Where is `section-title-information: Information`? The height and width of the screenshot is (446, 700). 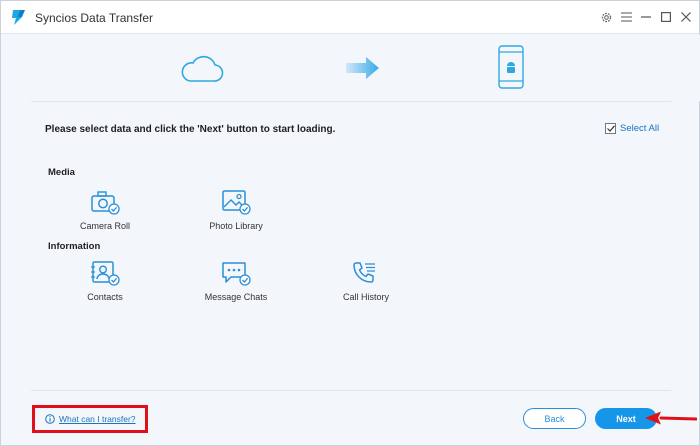
section-title-information: Information is located at coordinates (74, 246).